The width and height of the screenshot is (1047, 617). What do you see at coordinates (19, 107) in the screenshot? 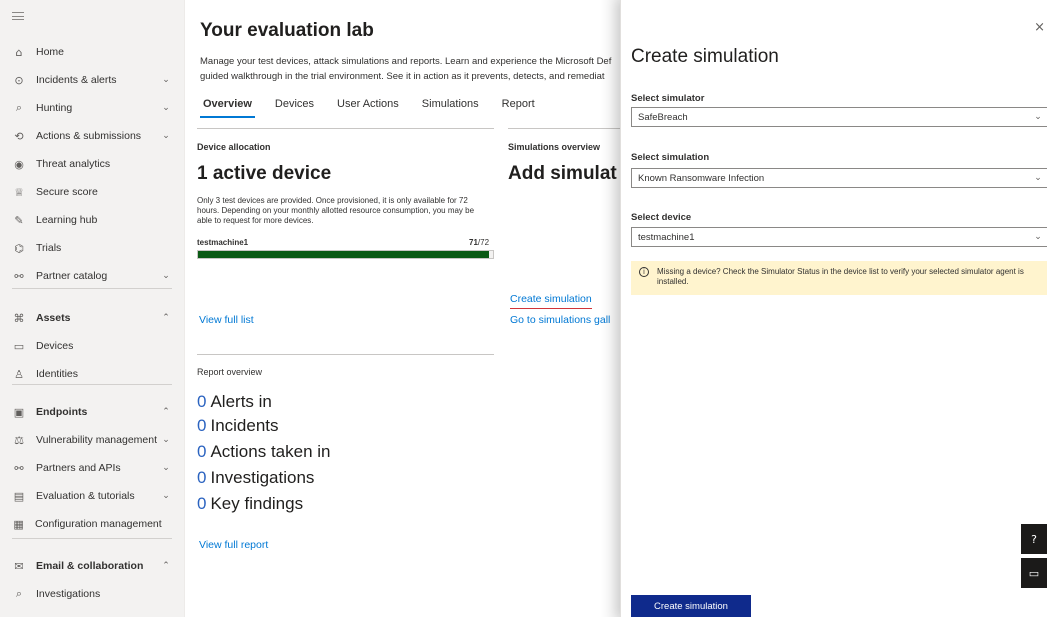
I see `hunting-icon: ⌕` at bounding box center [19, 107].